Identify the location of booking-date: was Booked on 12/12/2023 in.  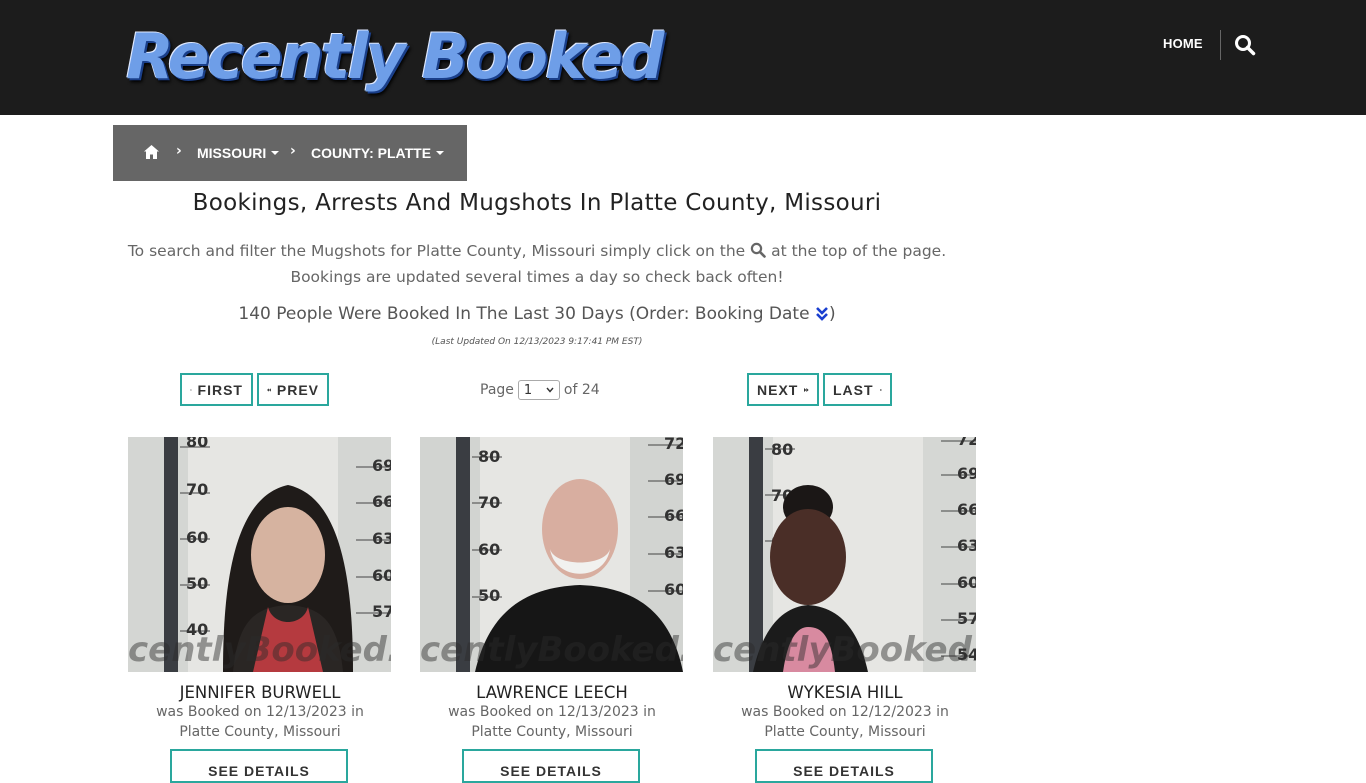
(845, 712).